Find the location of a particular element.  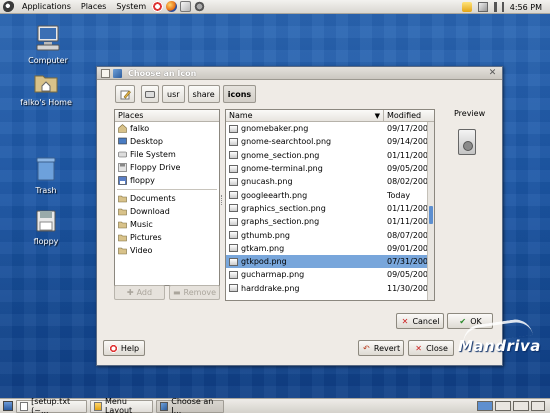

places-item-floppy: floppy is located at coordinates (167, 180).